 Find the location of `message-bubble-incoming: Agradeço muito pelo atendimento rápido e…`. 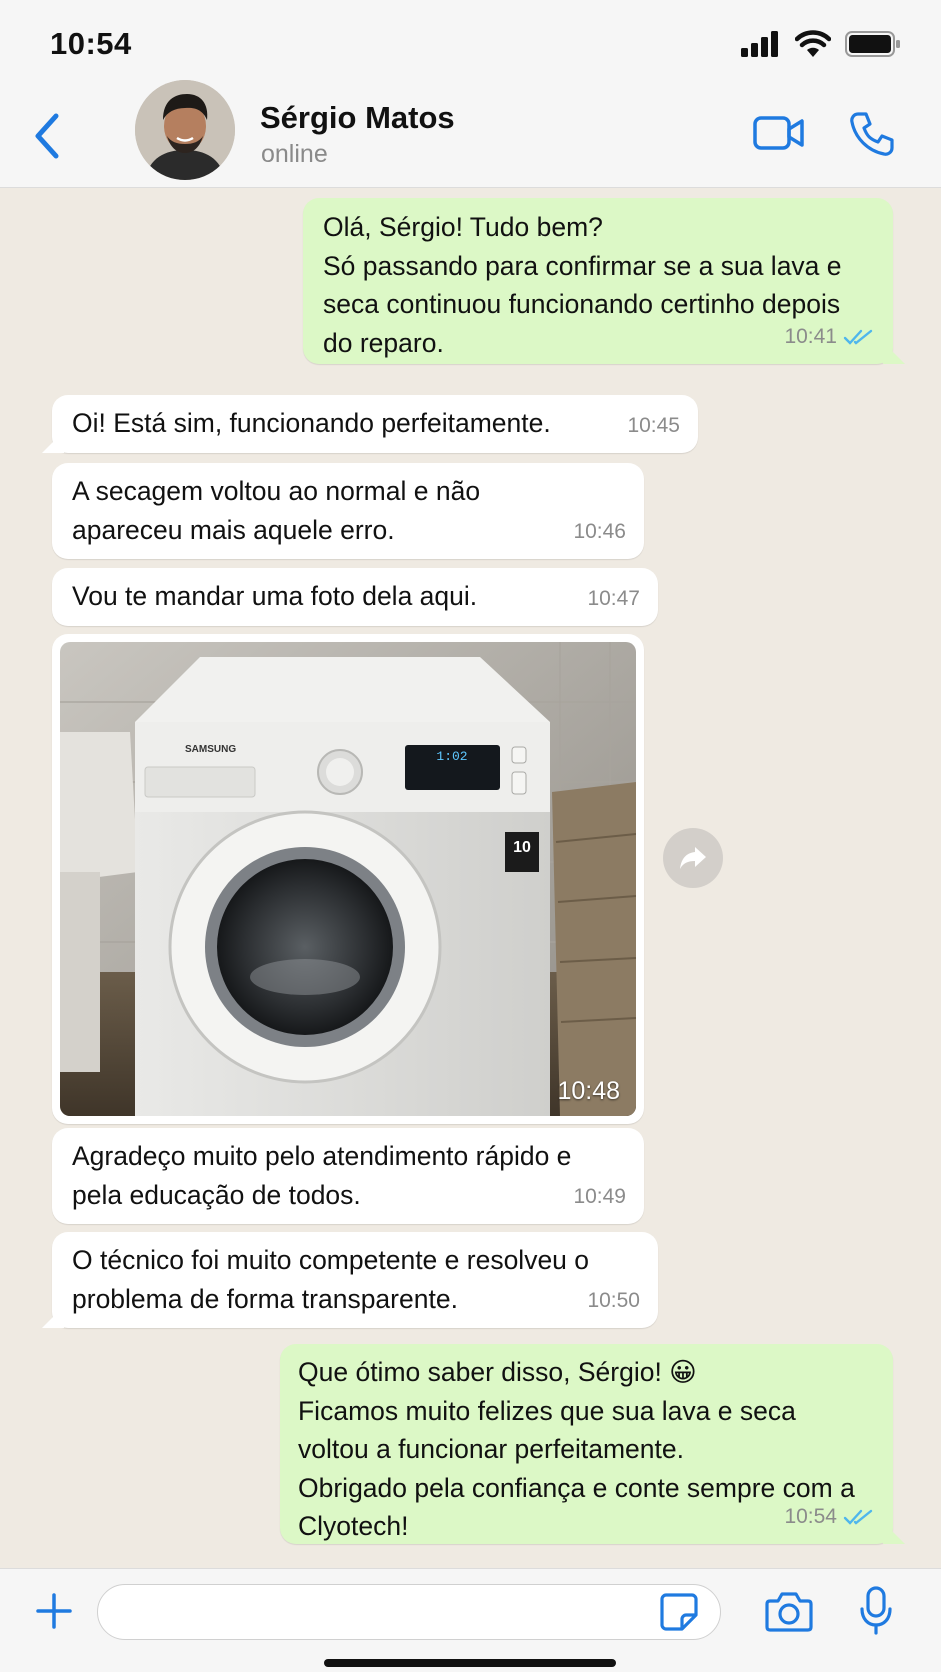

message-bubble-incoming: Agradeço muito pelo atendimento rápido e… is located at coordinates (348, 1176).